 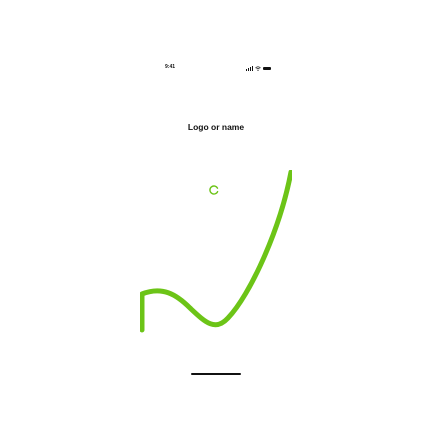 I want to click on home-indicator, so click(x=216, y=374).